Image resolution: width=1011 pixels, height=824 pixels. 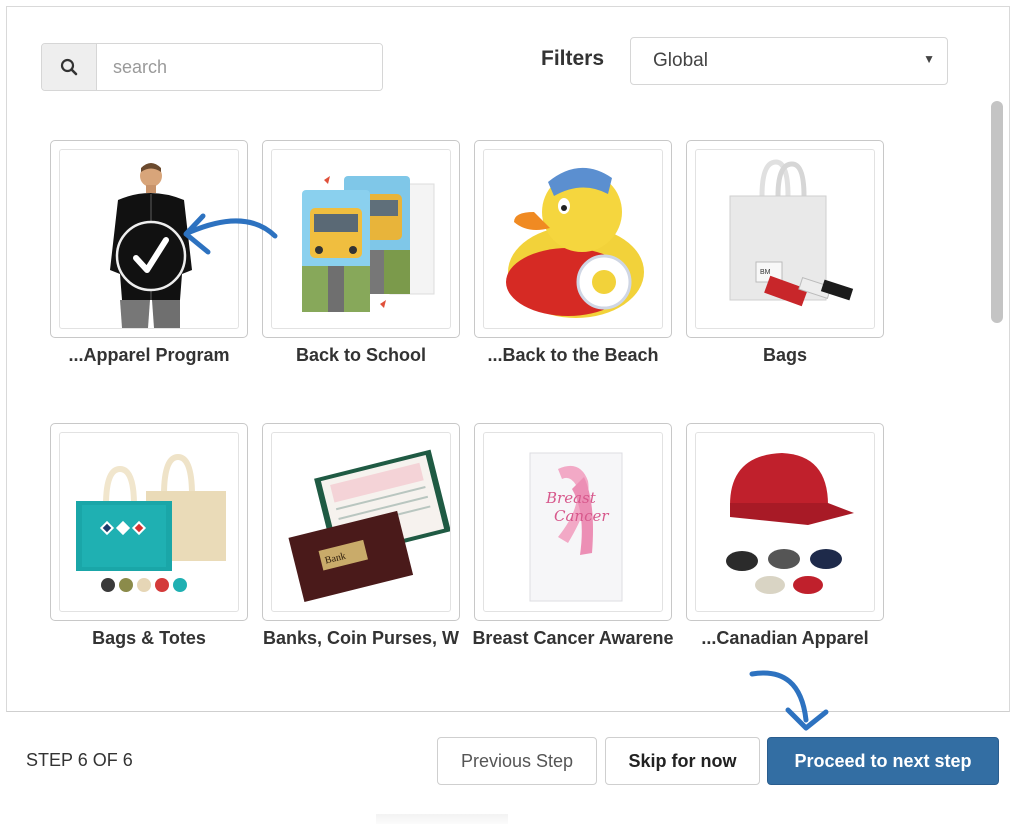 What do you see at coordinates (765, 272) in the screenshot?
I see `svg-text: BM` at bounding box center [765, 272].